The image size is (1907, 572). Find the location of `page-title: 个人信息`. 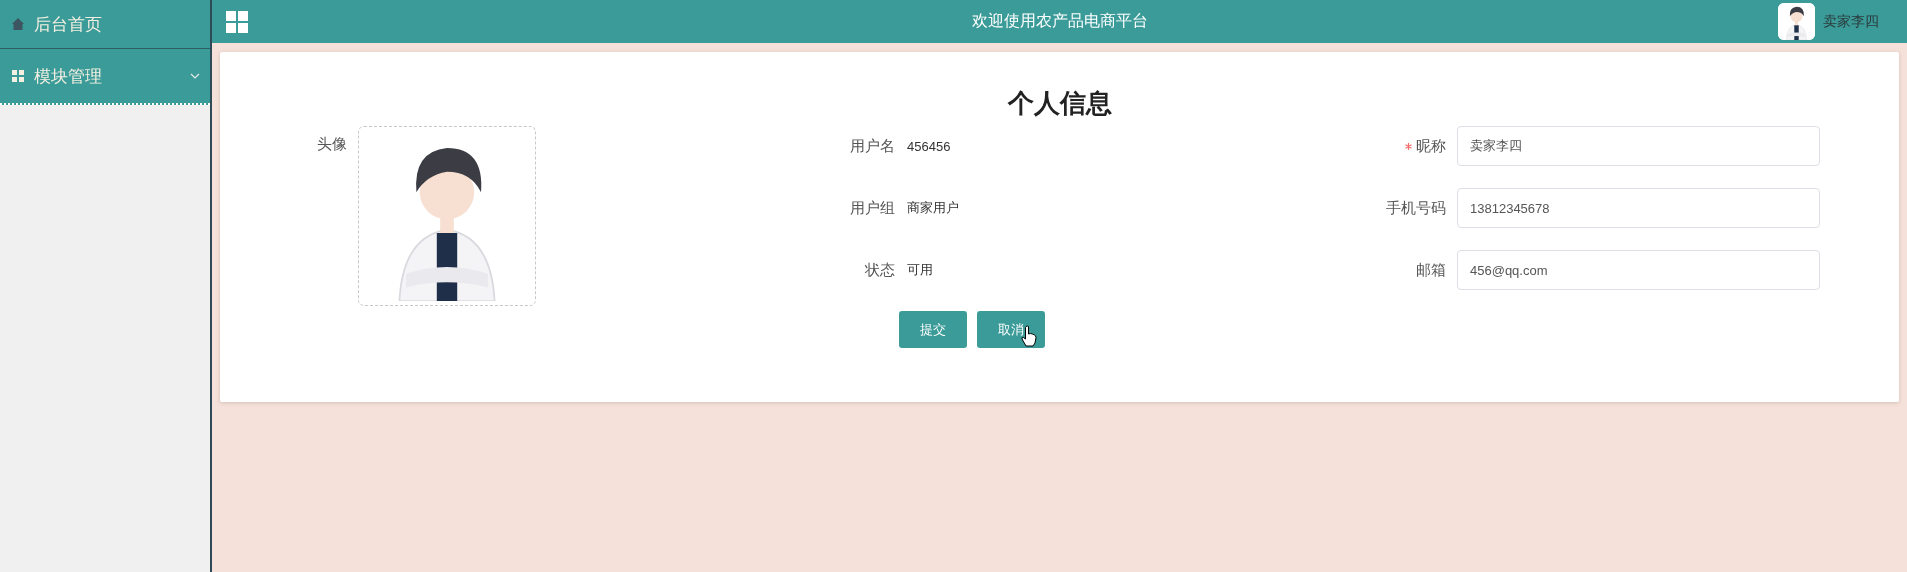

page-title: 个人信息 is located at coordinates (1059, 103).